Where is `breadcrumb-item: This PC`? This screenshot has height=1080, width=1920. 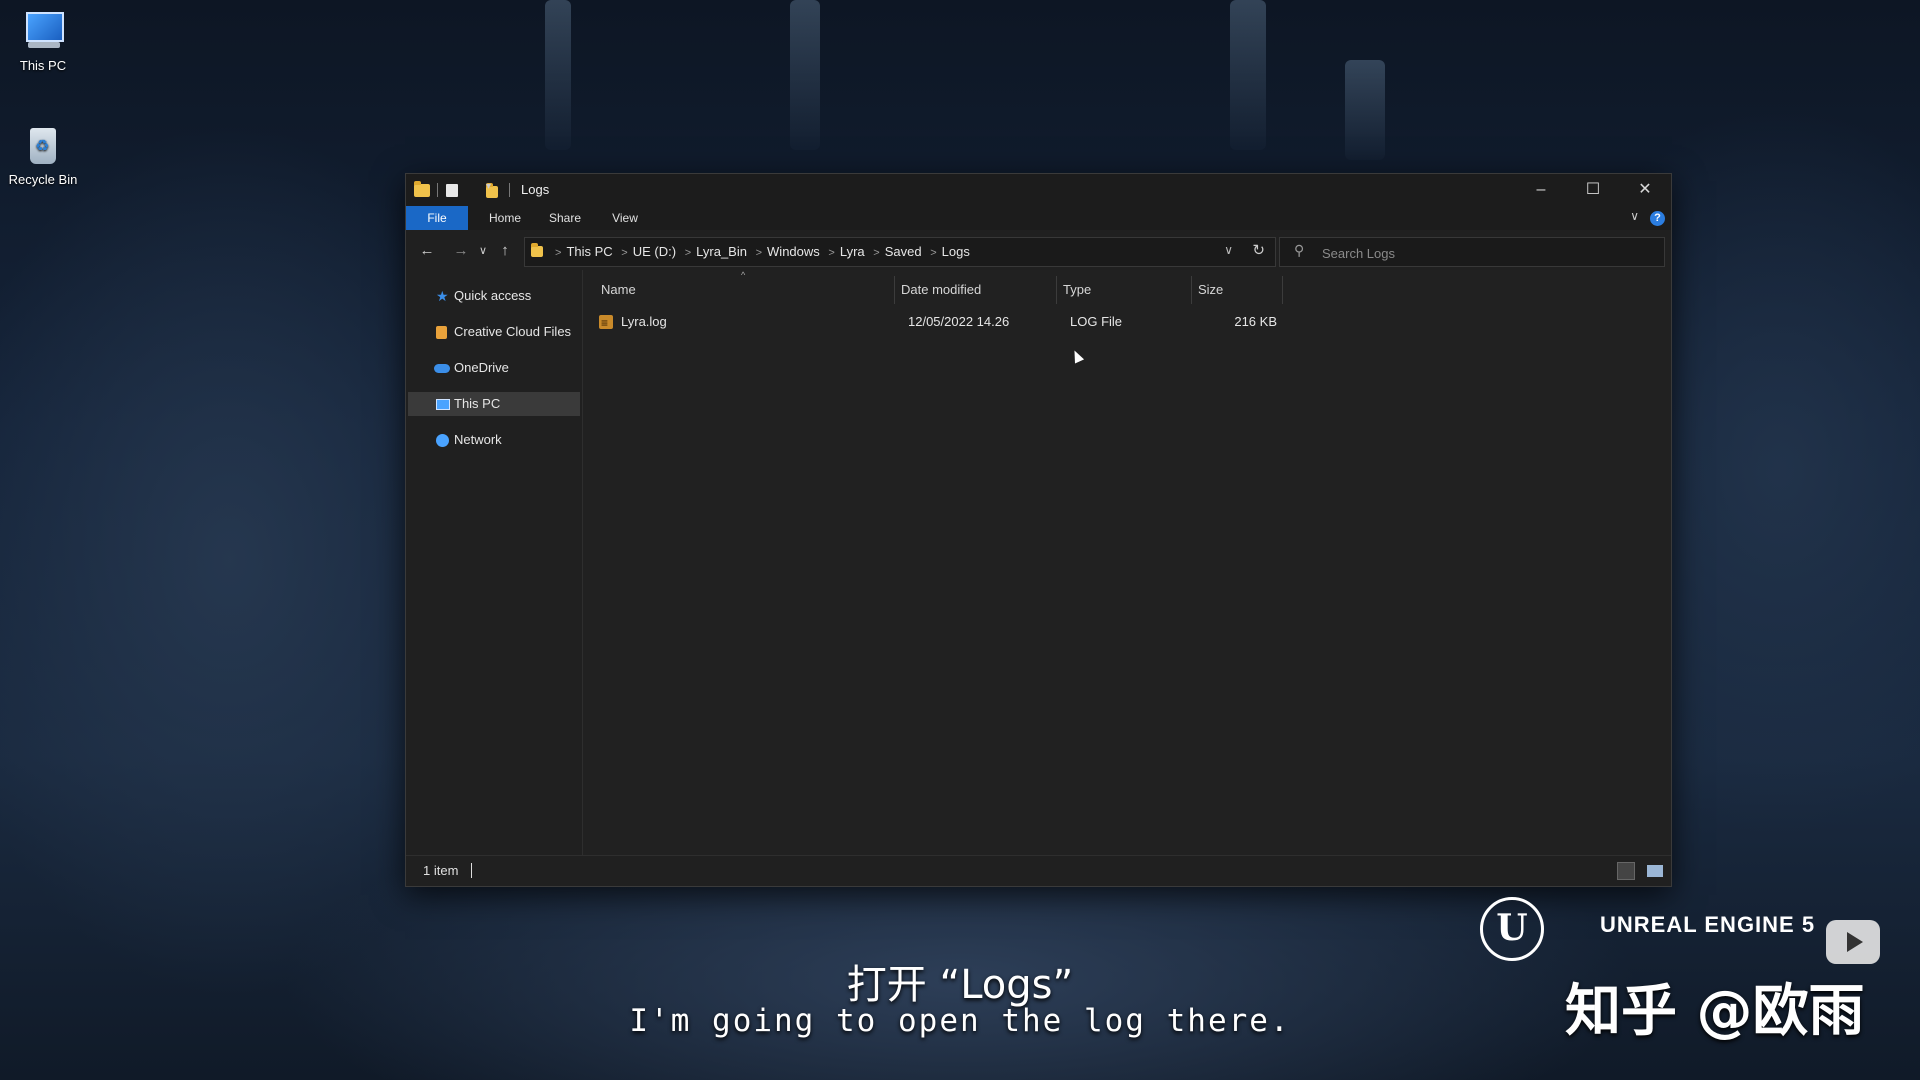
breadcrumb-item: This PC is located at coordinates (589, 251).